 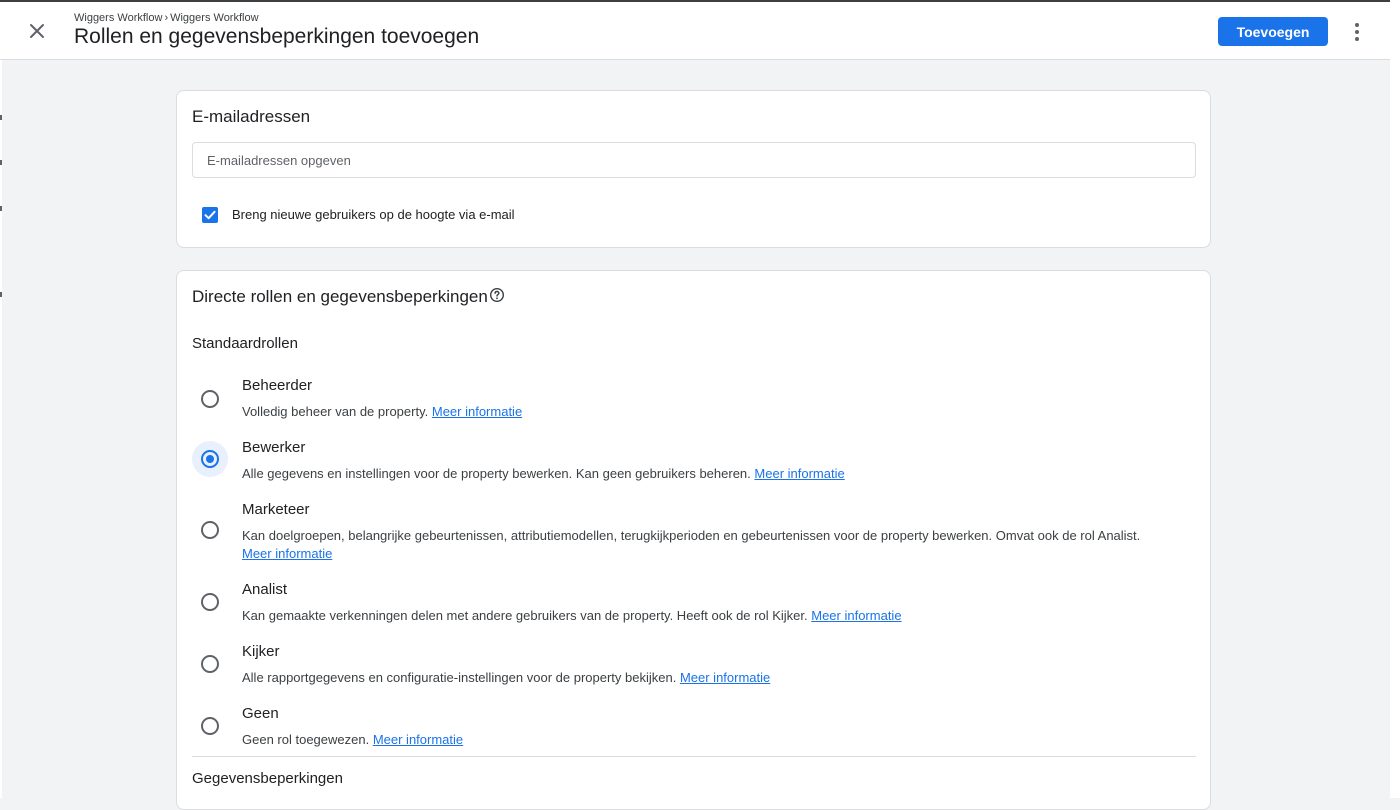 What do you see at coordinates (277, 385) in the screenshot?
I see `role-name: Beheerder` at bounding box center [277, 385].